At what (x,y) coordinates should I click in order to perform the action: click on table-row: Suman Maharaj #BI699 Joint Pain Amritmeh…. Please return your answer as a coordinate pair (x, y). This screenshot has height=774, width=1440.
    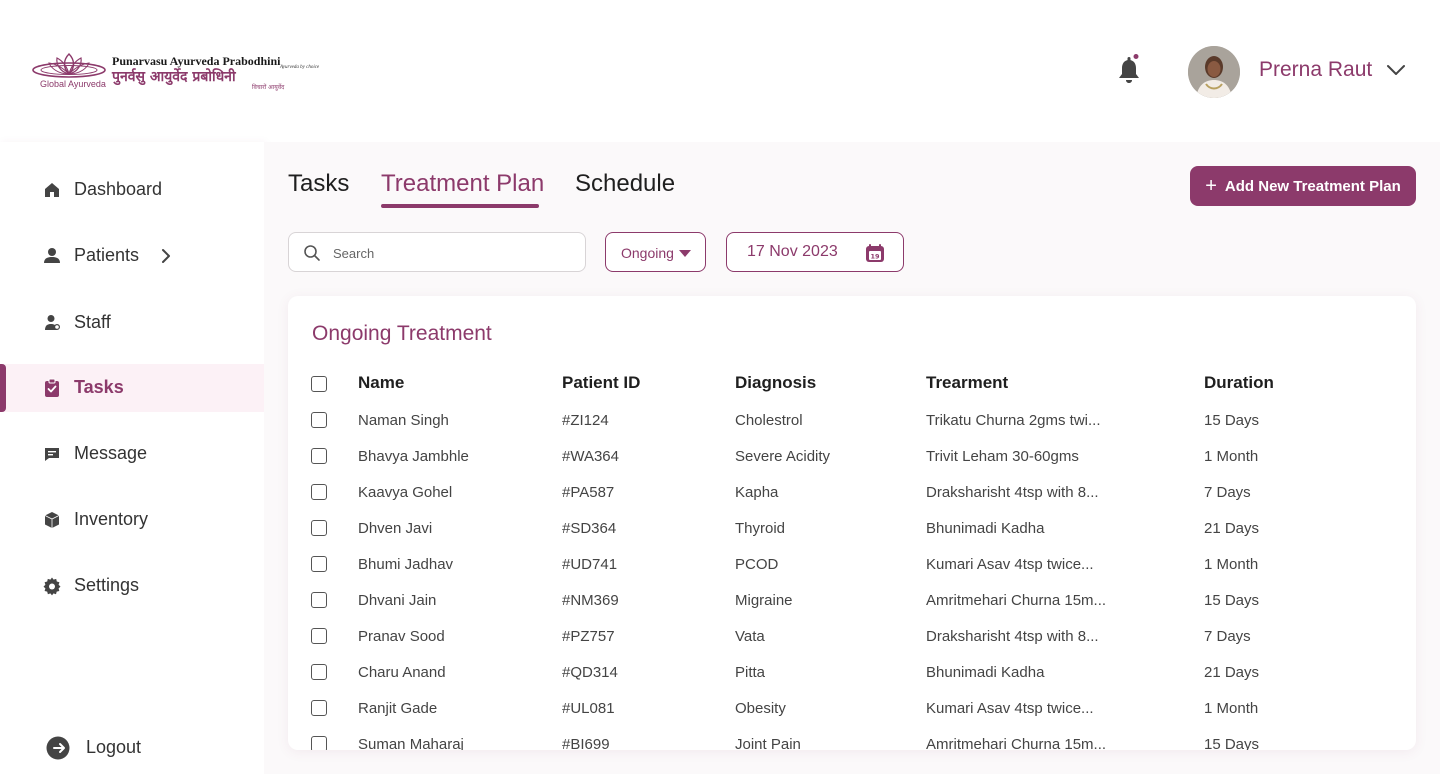
    Looking at the image, I should click on (852, 739).